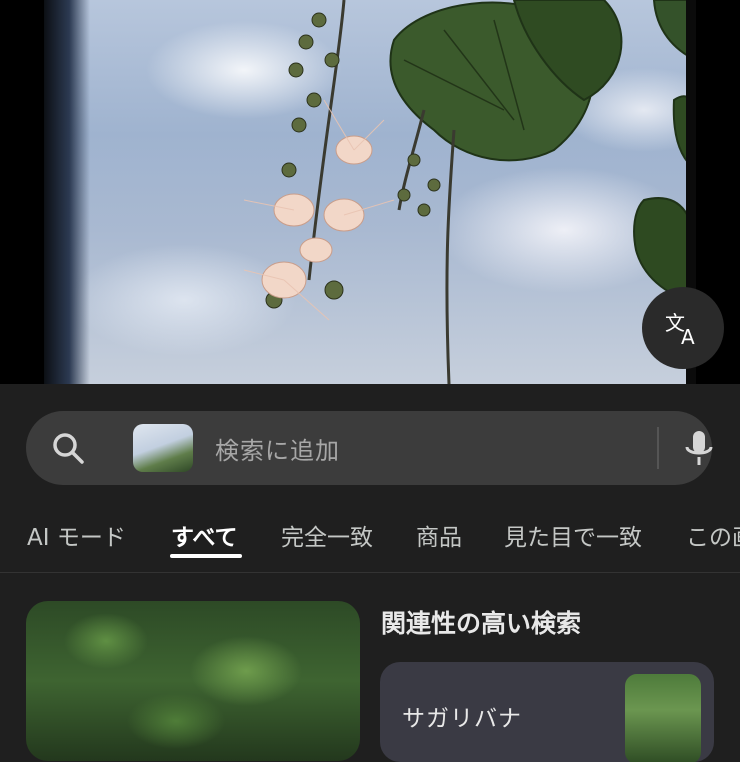  Describe the element at coordinates (204, 535) in the screenshot. I see `tab-all: すべて` at that location.